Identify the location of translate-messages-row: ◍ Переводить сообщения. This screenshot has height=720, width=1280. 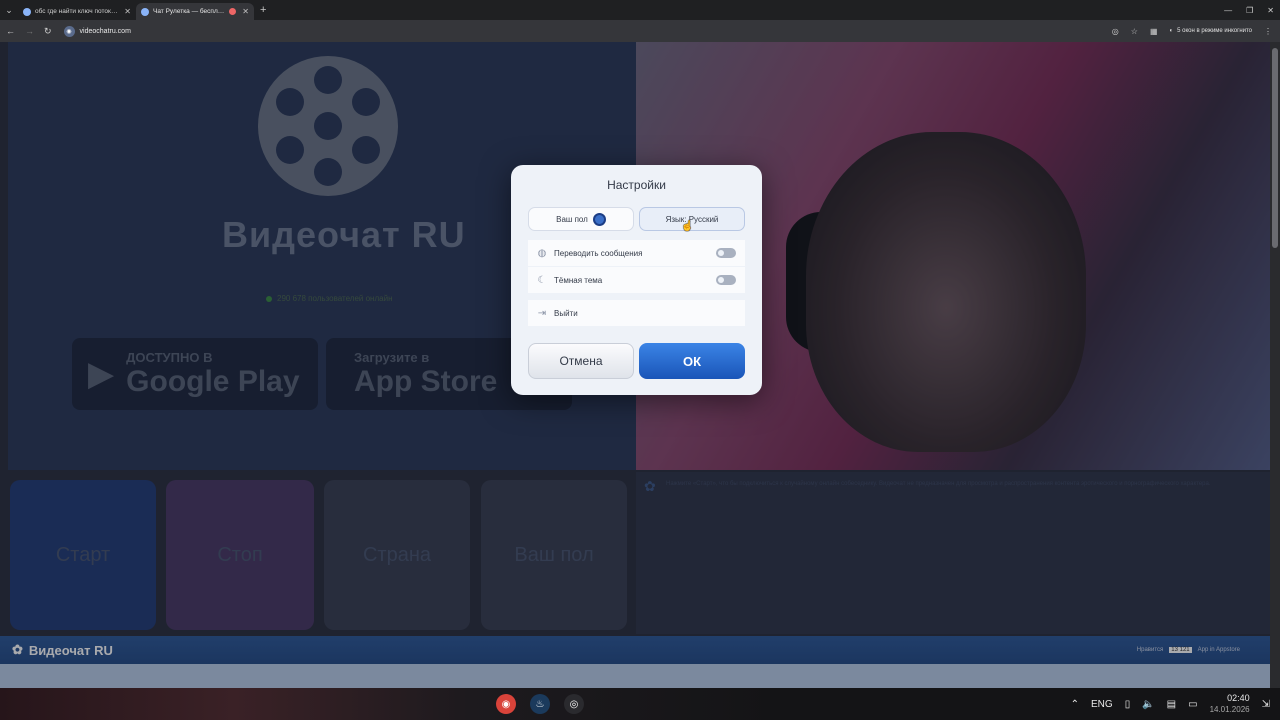
(636, 253).